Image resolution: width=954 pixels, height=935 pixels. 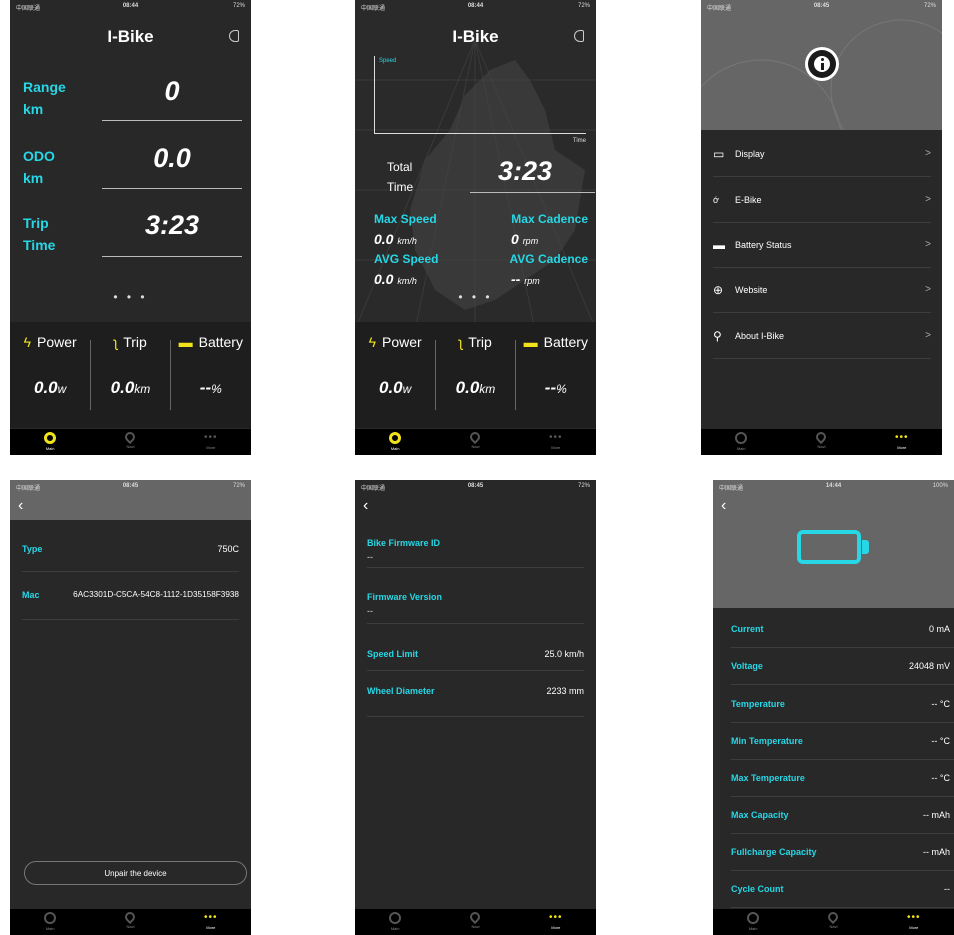 I want to click on tab-bar: Main Navi ••• More, so click(x=821, y=442).